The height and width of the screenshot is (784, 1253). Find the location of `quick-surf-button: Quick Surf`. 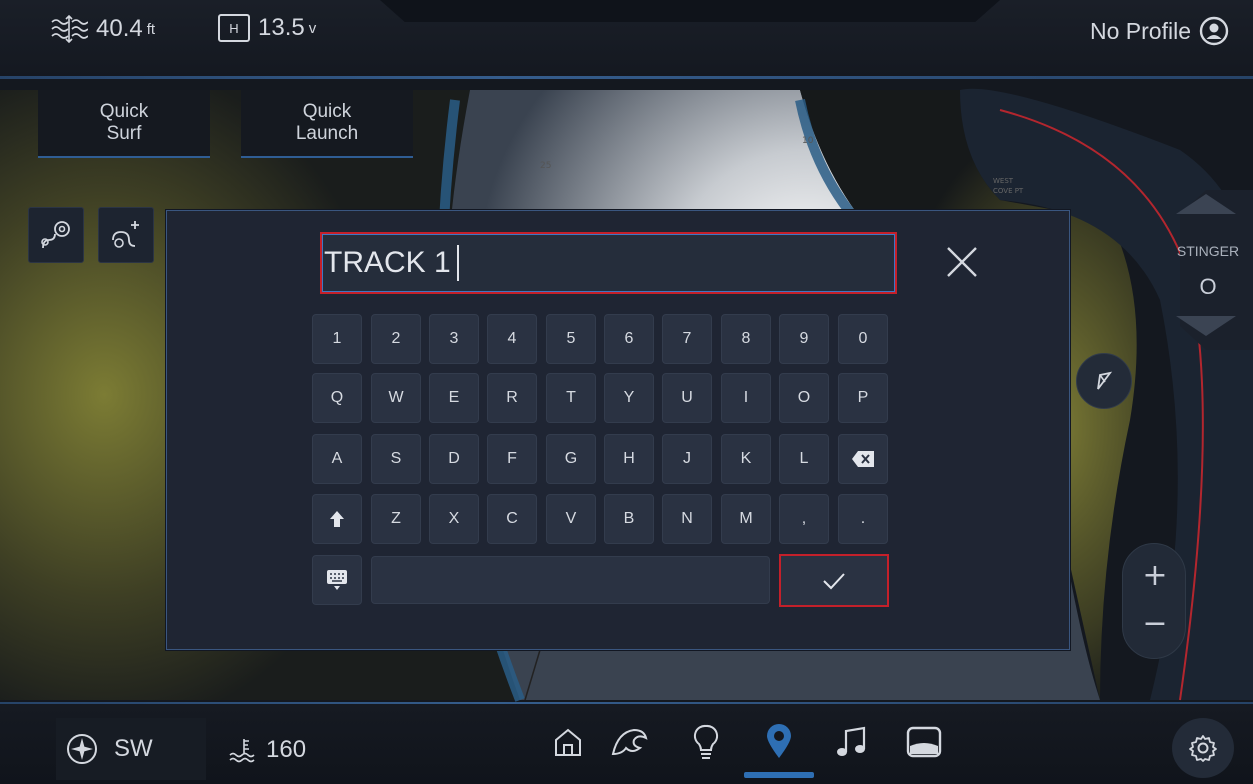

quick-surf-button: Quick Surf is located at coordinates (124, 124).